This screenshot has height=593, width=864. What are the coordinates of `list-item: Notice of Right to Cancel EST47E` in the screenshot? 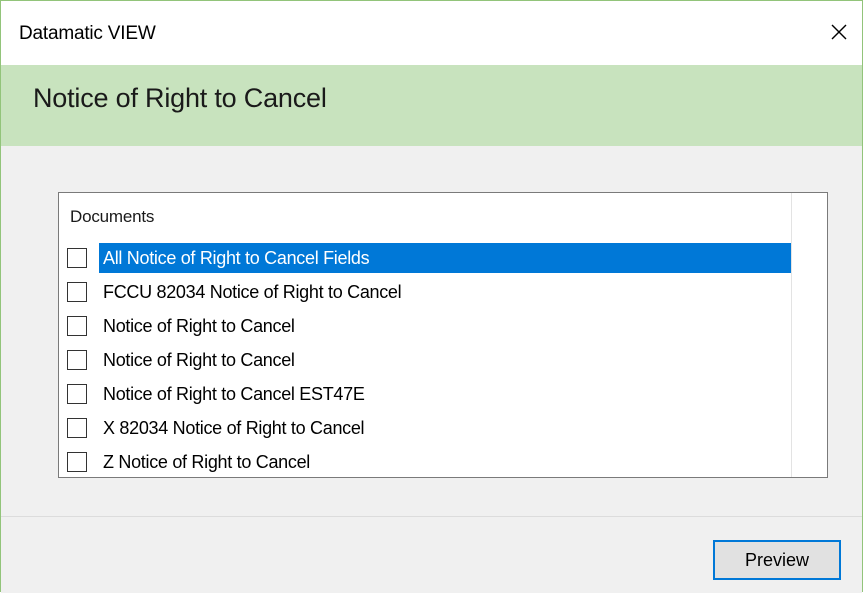 It's located at (429, 394).